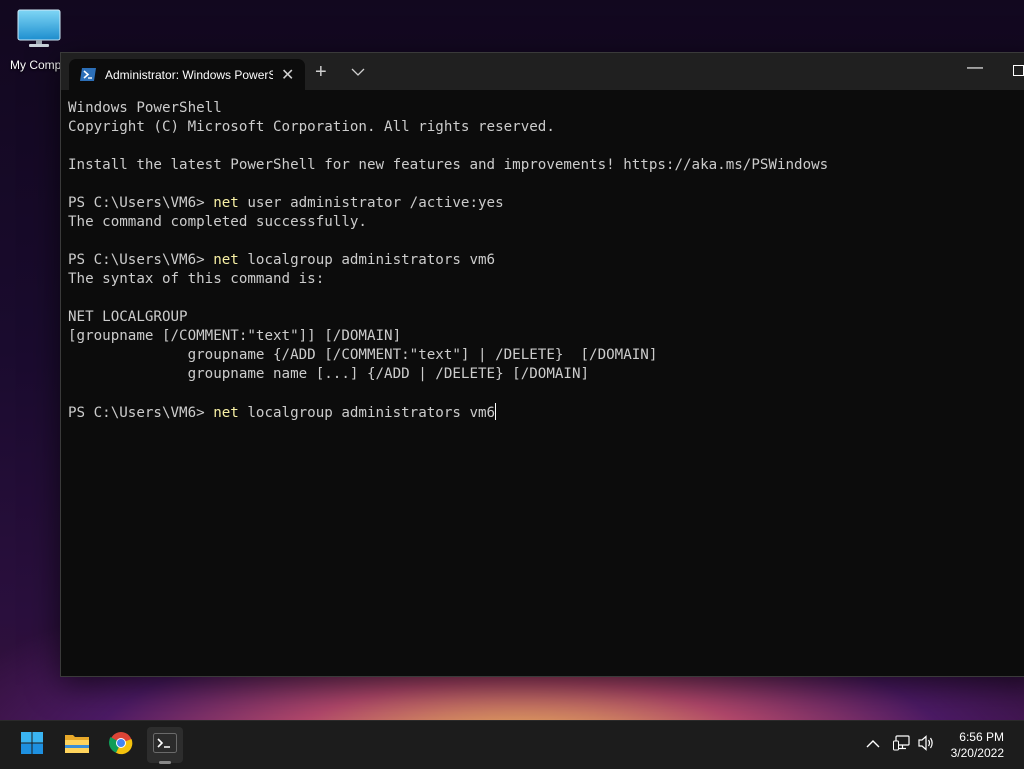  I want to click on console-text: Windows PowerShell, so click(145, 108).